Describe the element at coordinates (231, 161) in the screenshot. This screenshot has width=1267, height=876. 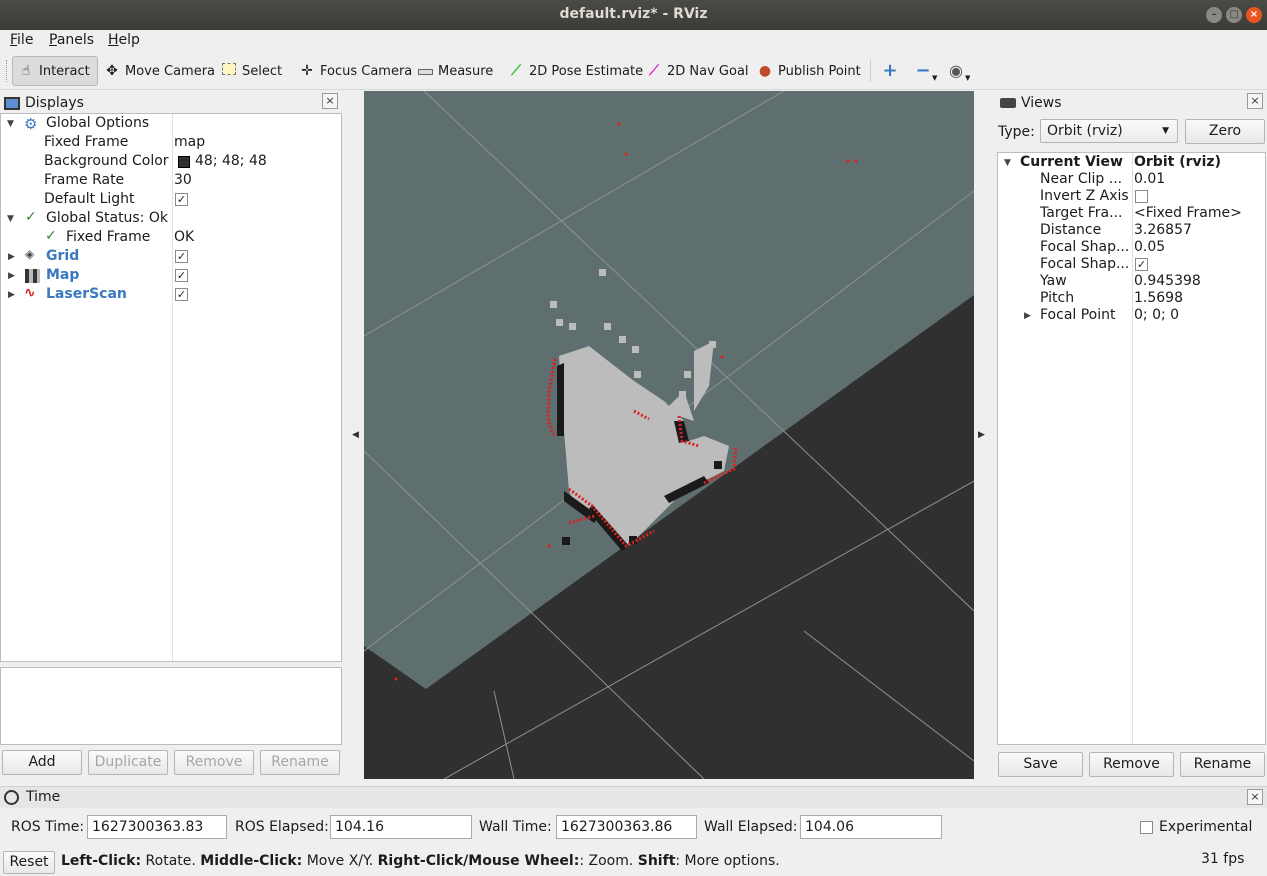
I see `background-color-value: 48; 48; 48` at that location.